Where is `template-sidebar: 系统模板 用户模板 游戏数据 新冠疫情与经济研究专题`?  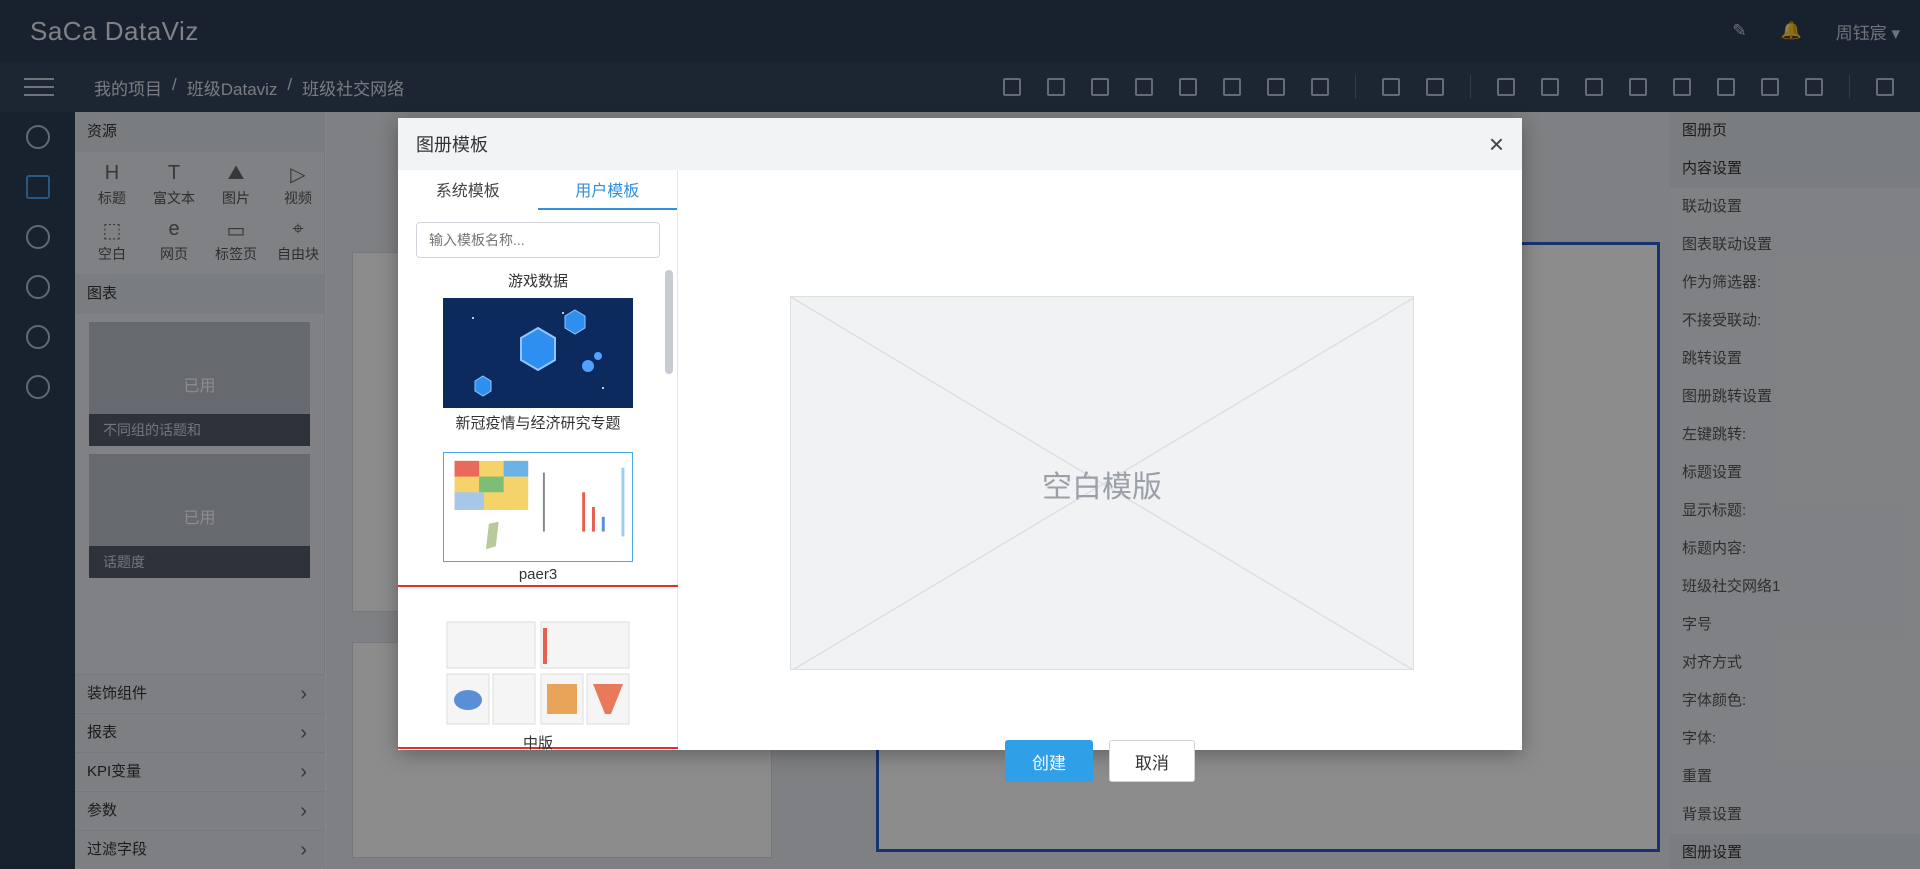 template-sidebar: 系统模板 用户模板 游戏数据 新冠疫情与经济研究专题 is located at coordinates (538, 460).